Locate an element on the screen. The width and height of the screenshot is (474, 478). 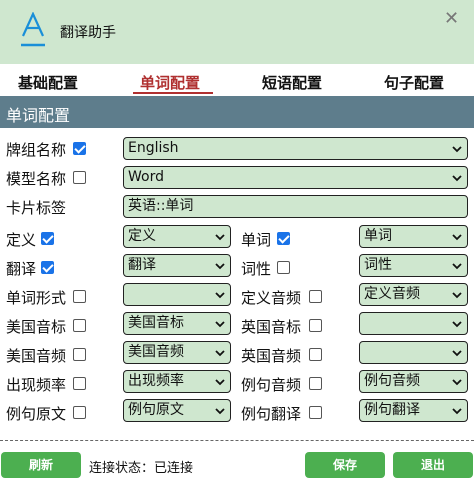
select-value: 词性 is located at coordinates (378, 265).